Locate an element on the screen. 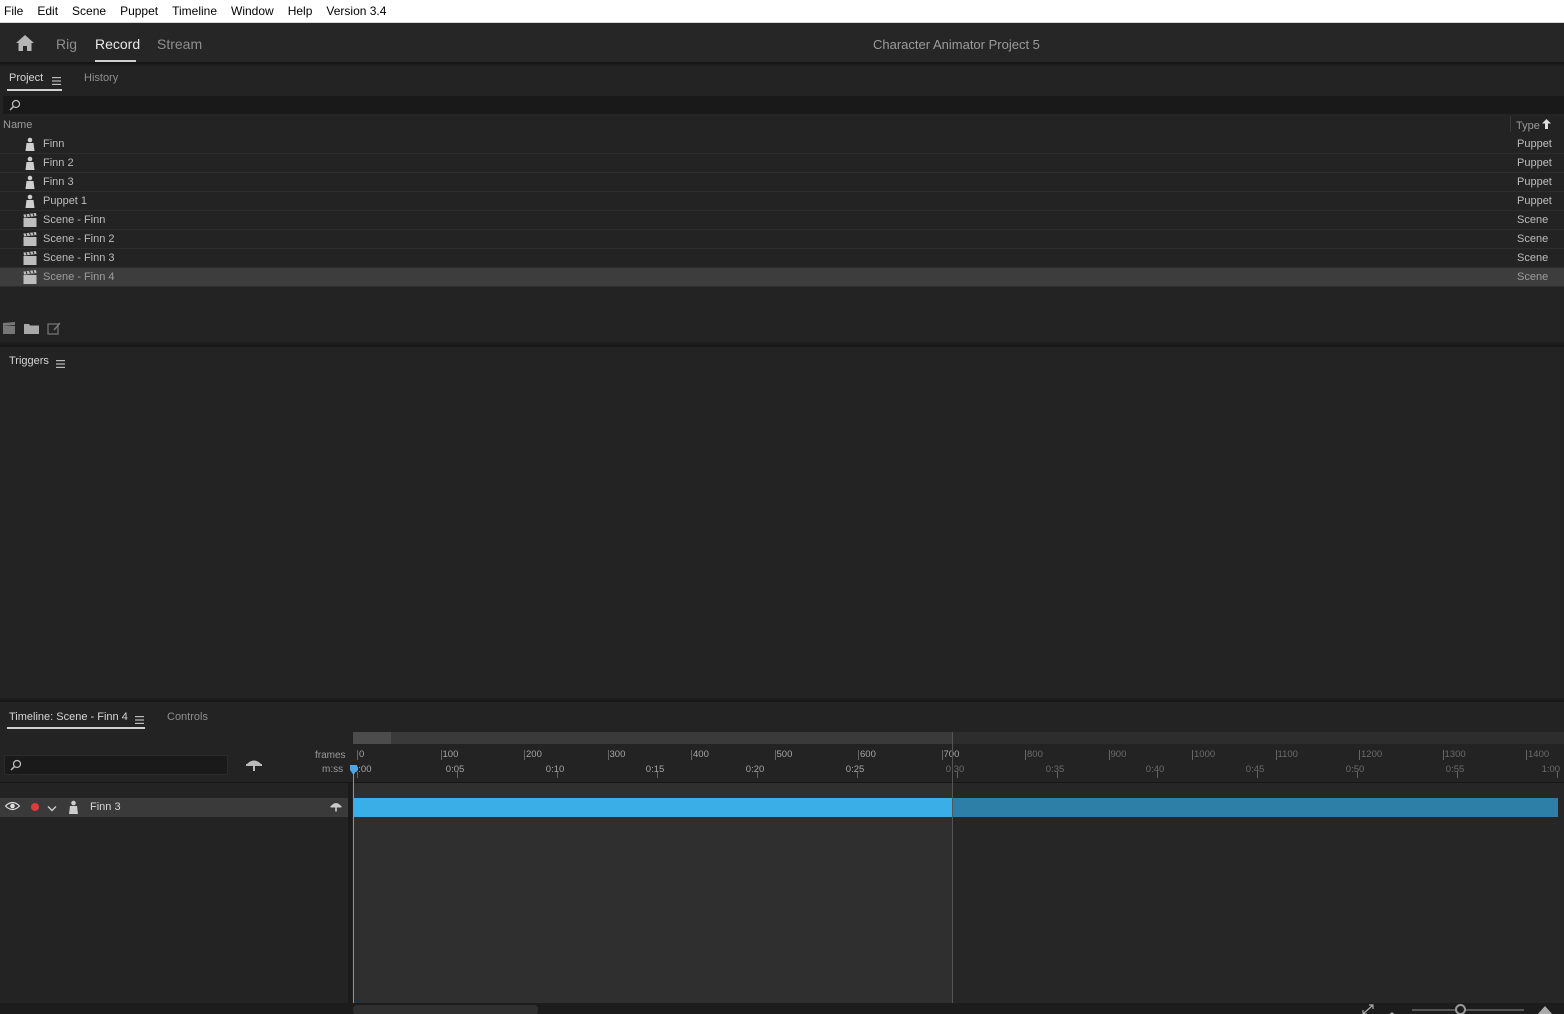 The width and height of the screenshot is (1564, 1014). playhead is located at coordinates (353, 886).